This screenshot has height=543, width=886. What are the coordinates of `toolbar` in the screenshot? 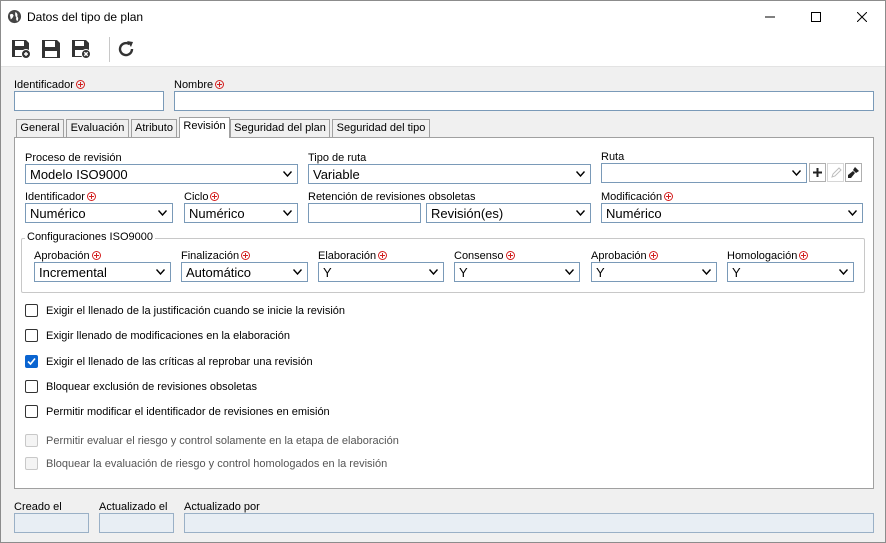 It's located at (443, 49).